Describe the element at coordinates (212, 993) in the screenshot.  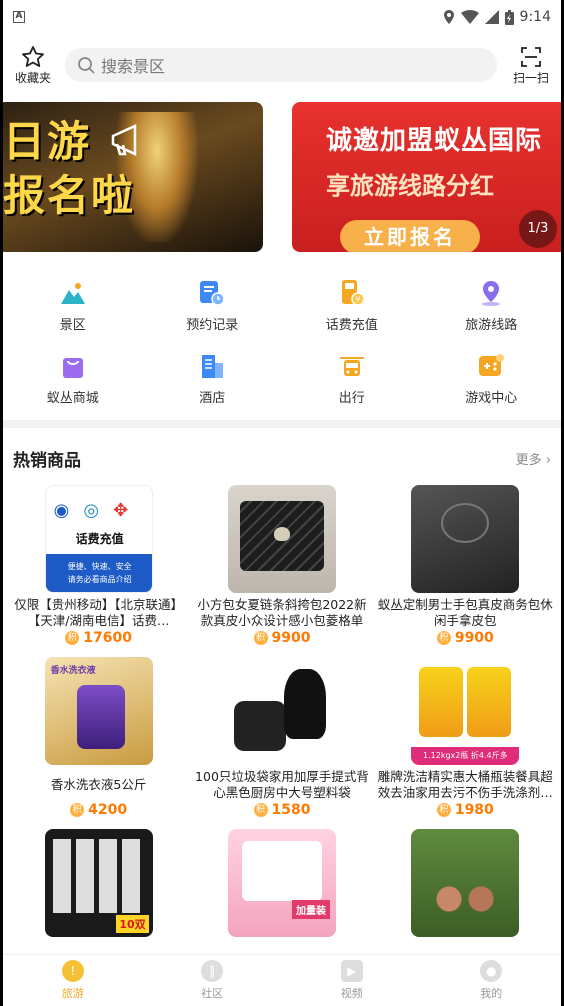
I see `tab-label: 社区` at that location.